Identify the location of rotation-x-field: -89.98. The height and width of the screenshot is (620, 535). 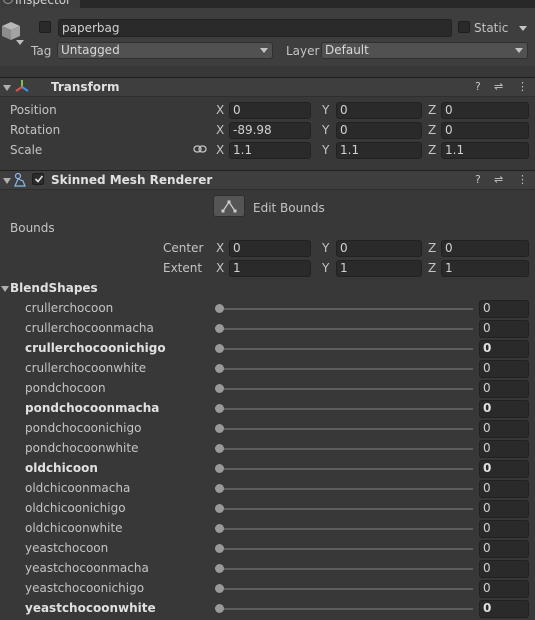
(270, 130).